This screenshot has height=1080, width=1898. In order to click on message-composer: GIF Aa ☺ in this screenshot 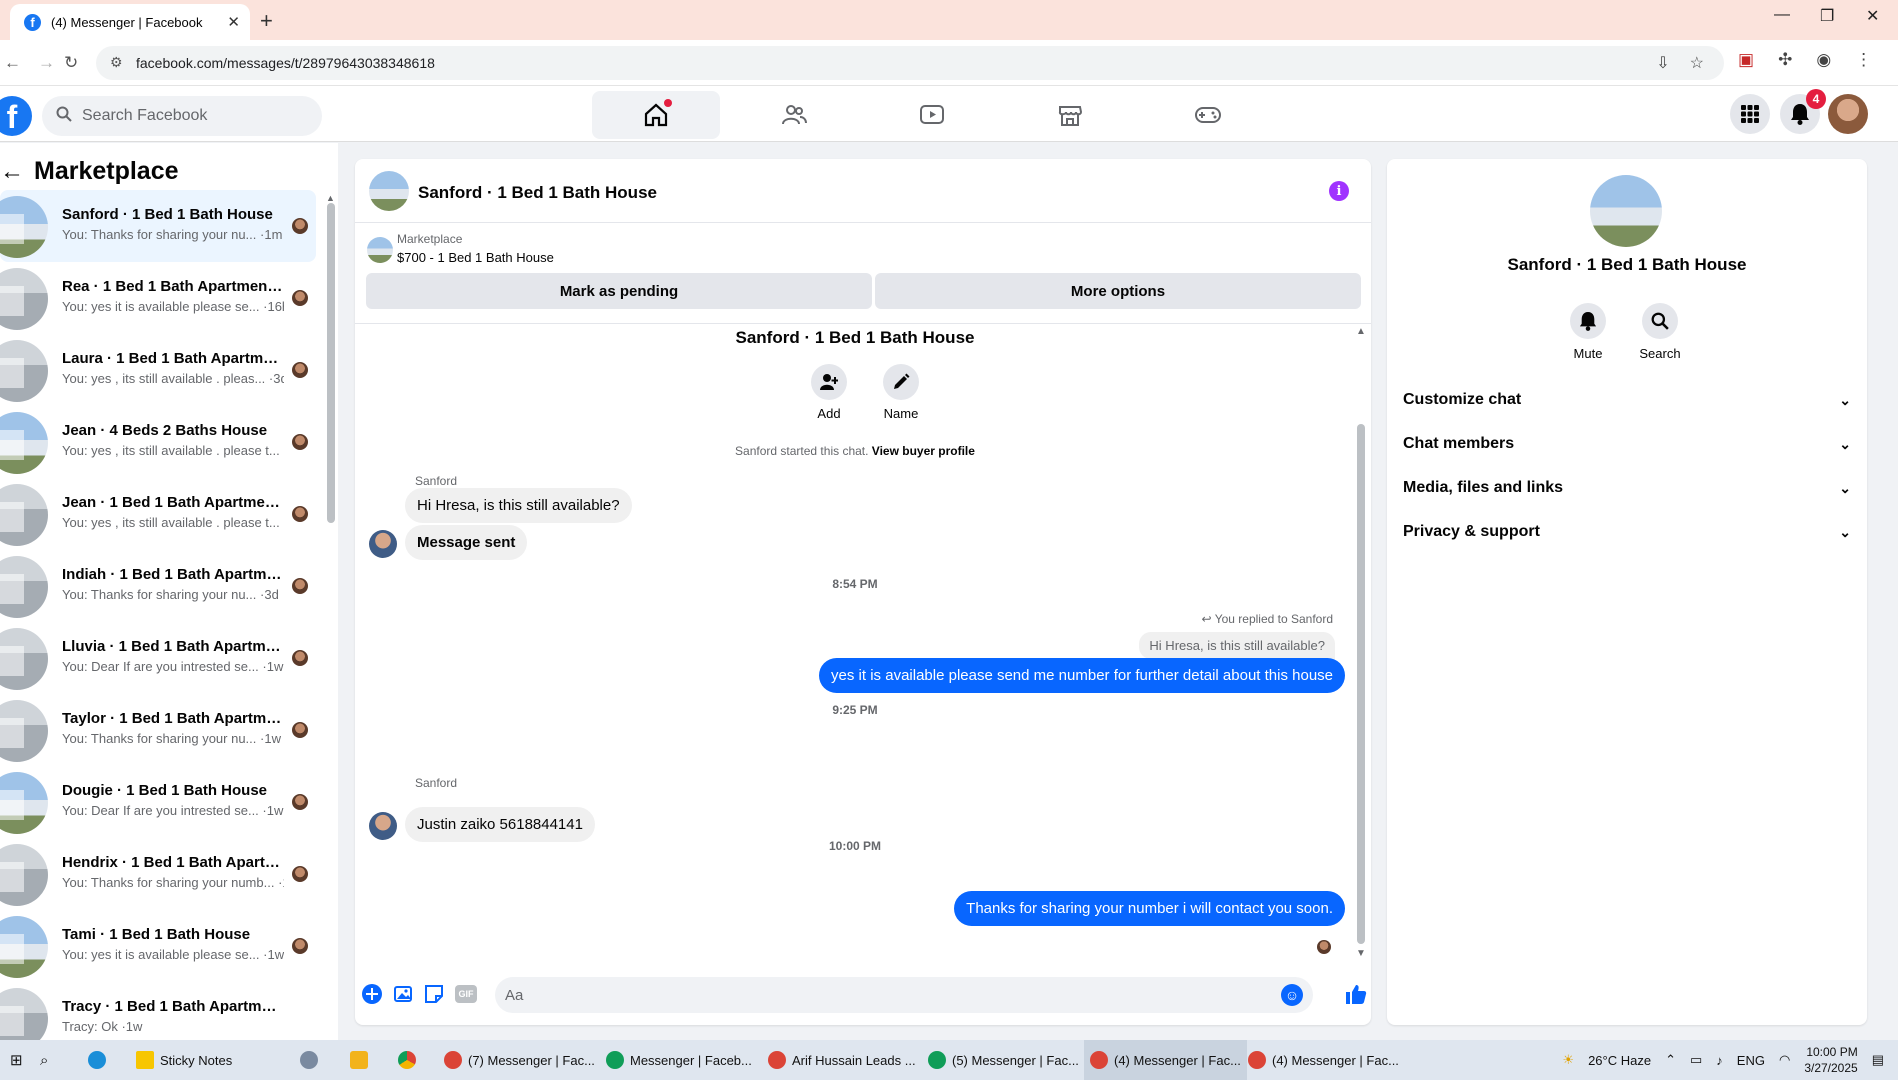, I will do `click(863, 995)`.